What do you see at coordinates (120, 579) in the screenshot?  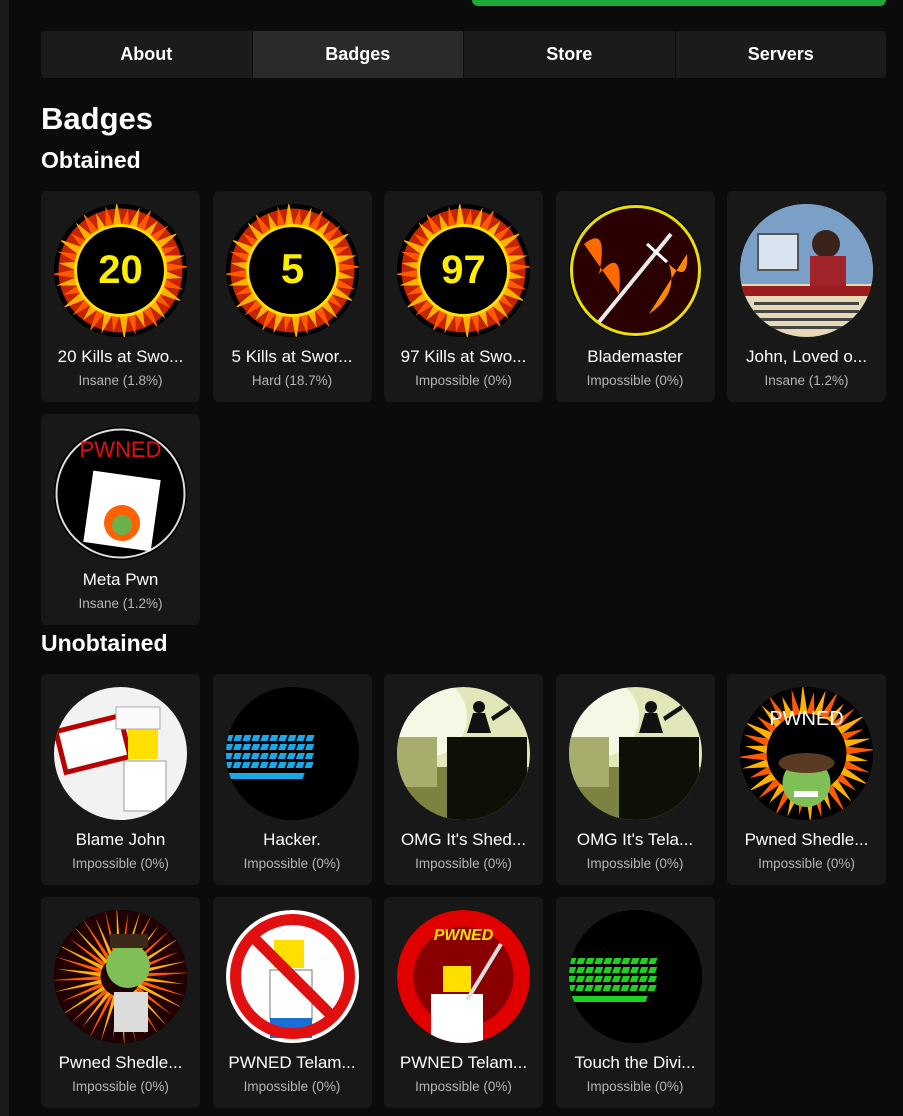 I see `badge-name: Meta Pwn` at bounding box center [120, 579].